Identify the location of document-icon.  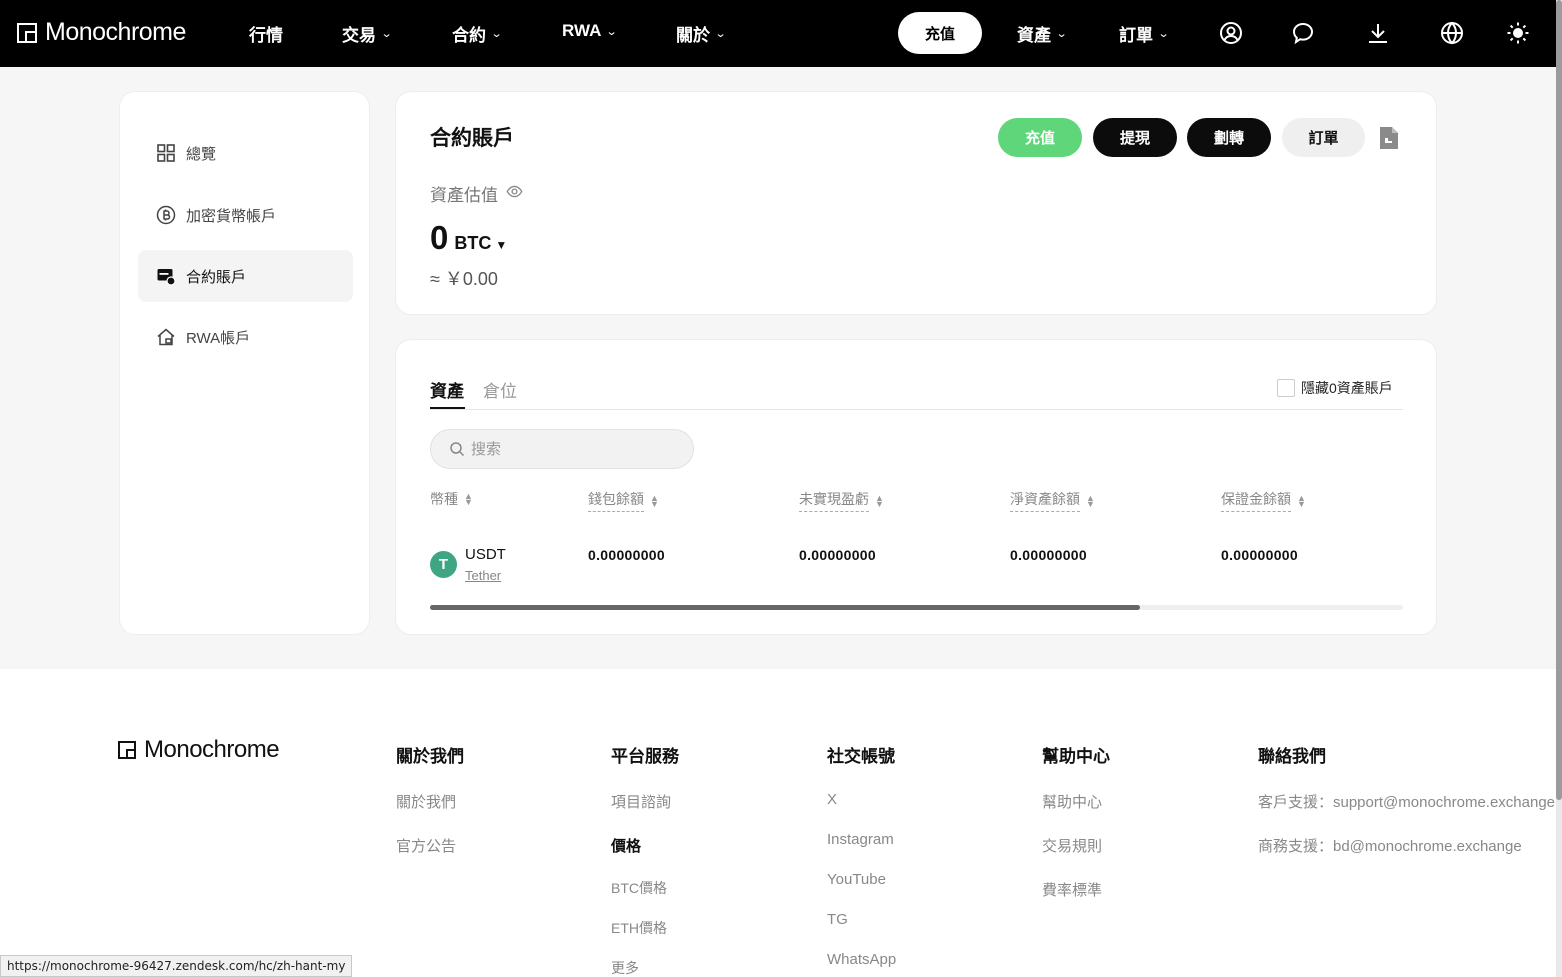
(1389, 138).